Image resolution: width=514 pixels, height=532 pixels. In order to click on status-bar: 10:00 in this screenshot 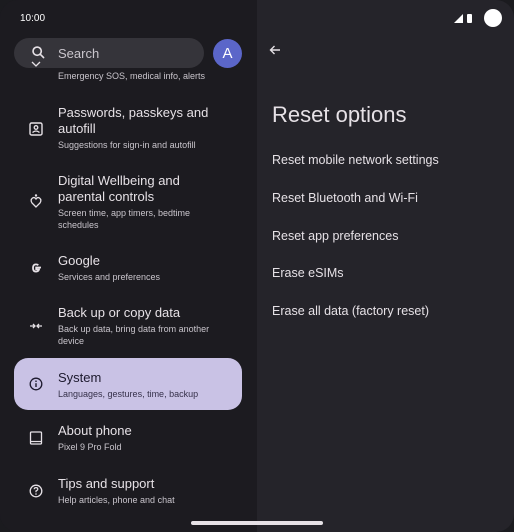, I will do `click(257, 18)`.